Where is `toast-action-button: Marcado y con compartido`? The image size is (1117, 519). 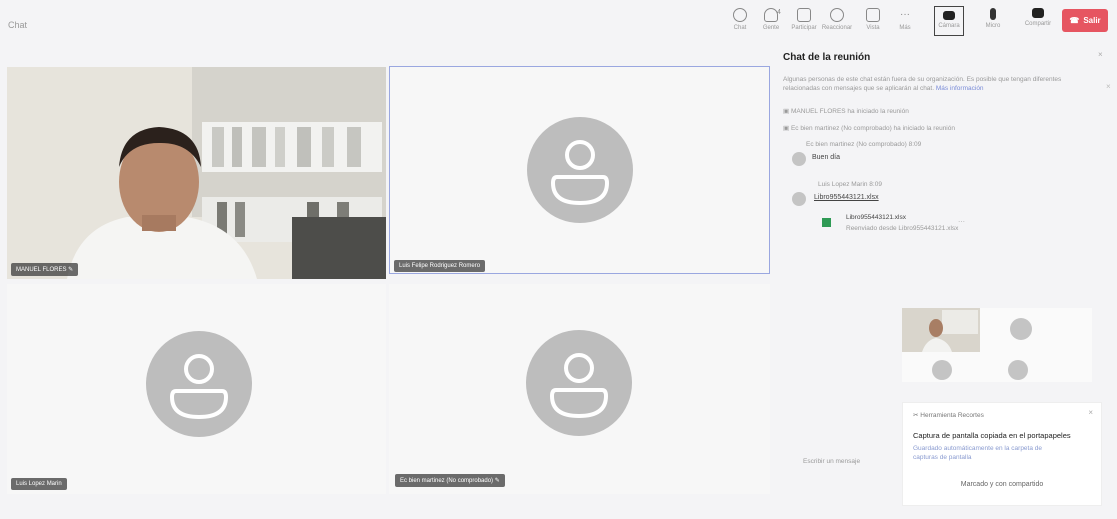
toast-action-button: Marcado y con compartido is located at coordinates (1002, 484).